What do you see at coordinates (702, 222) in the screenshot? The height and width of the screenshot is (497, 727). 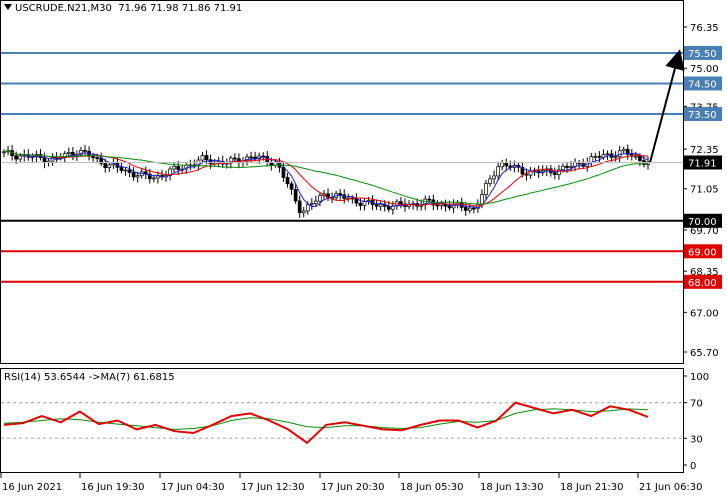 I see `level-label: 70.00` at bounding box center [702, 222].